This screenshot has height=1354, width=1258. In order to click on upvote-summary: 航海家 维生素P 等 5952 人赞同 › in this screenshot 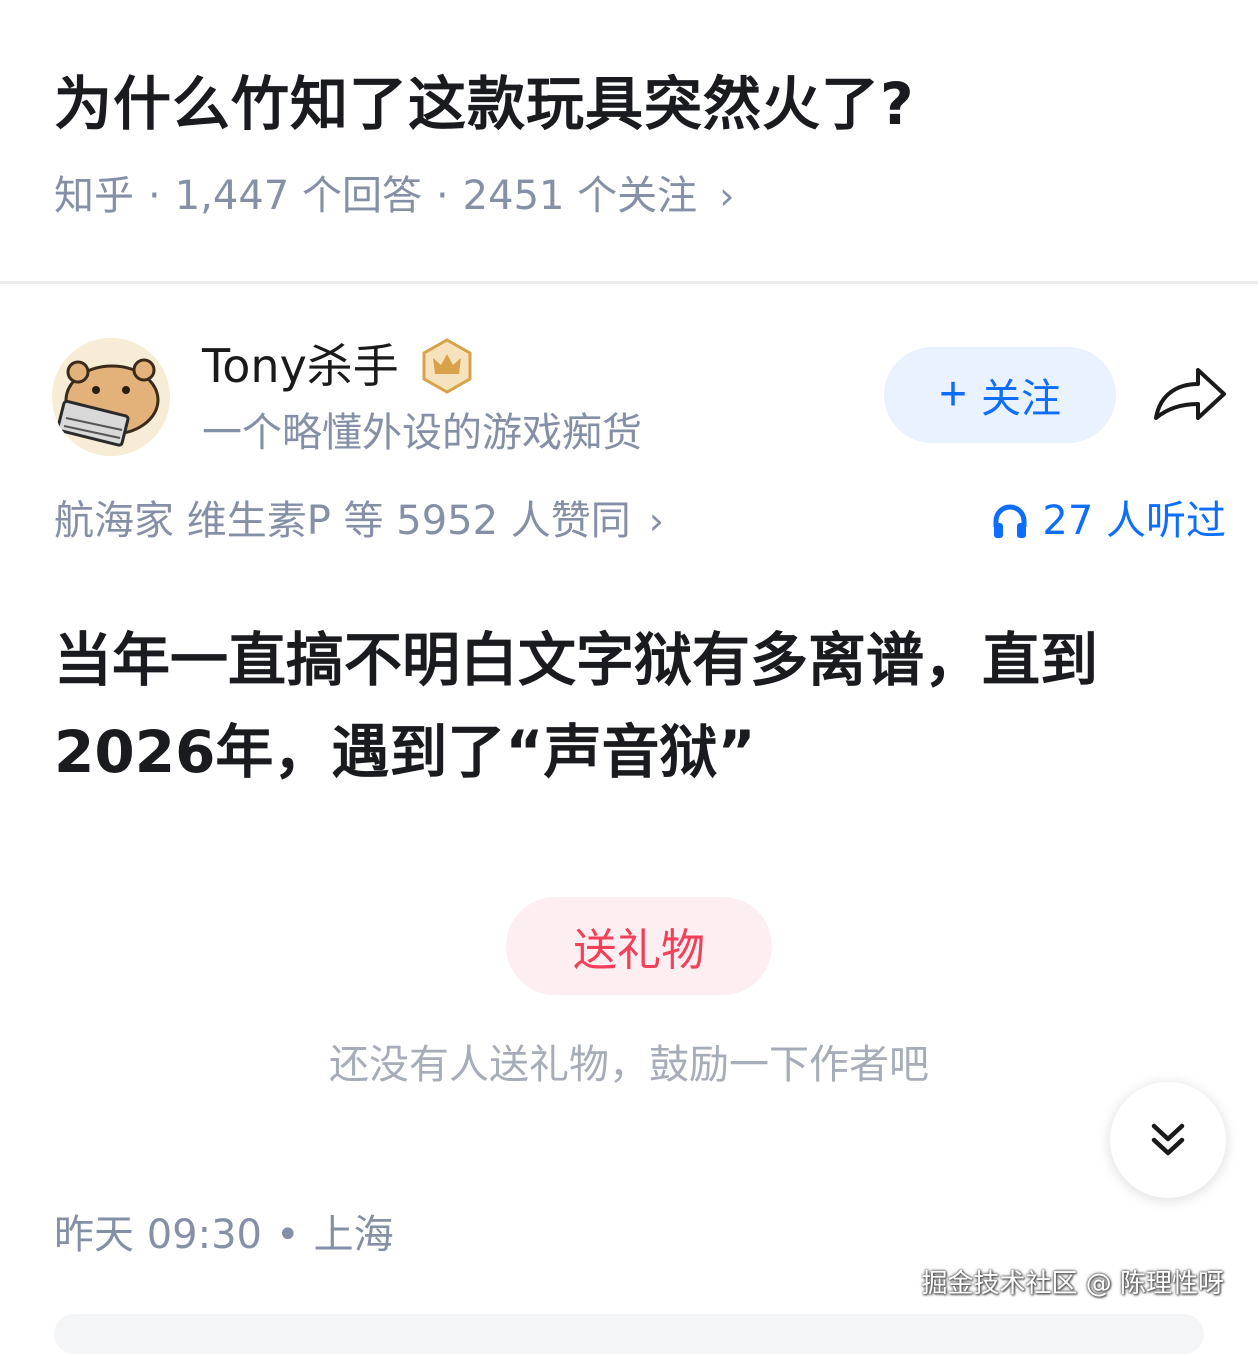, I will do `click(359, 521)`.